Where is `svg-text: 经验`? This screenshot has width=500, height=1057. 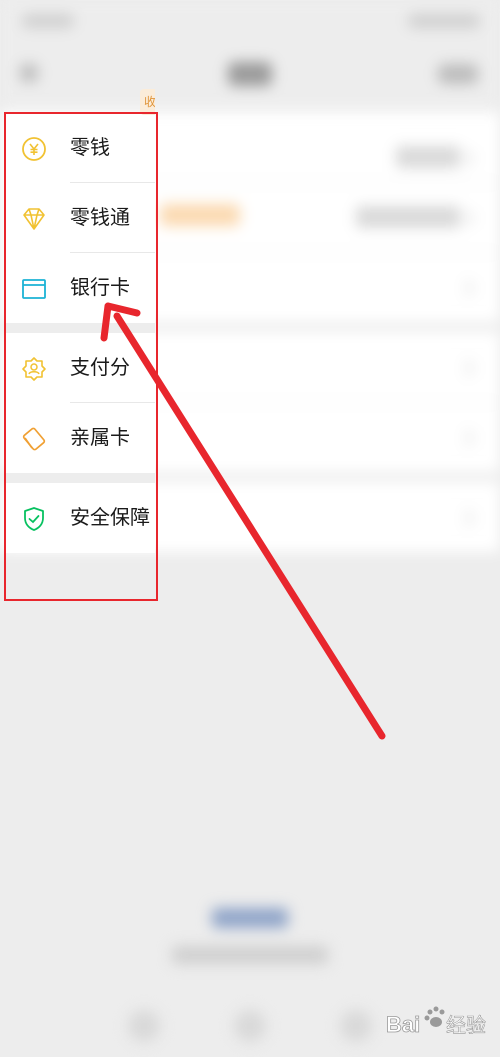 svg-text: 经验 is located at coordinates (466, 1025).